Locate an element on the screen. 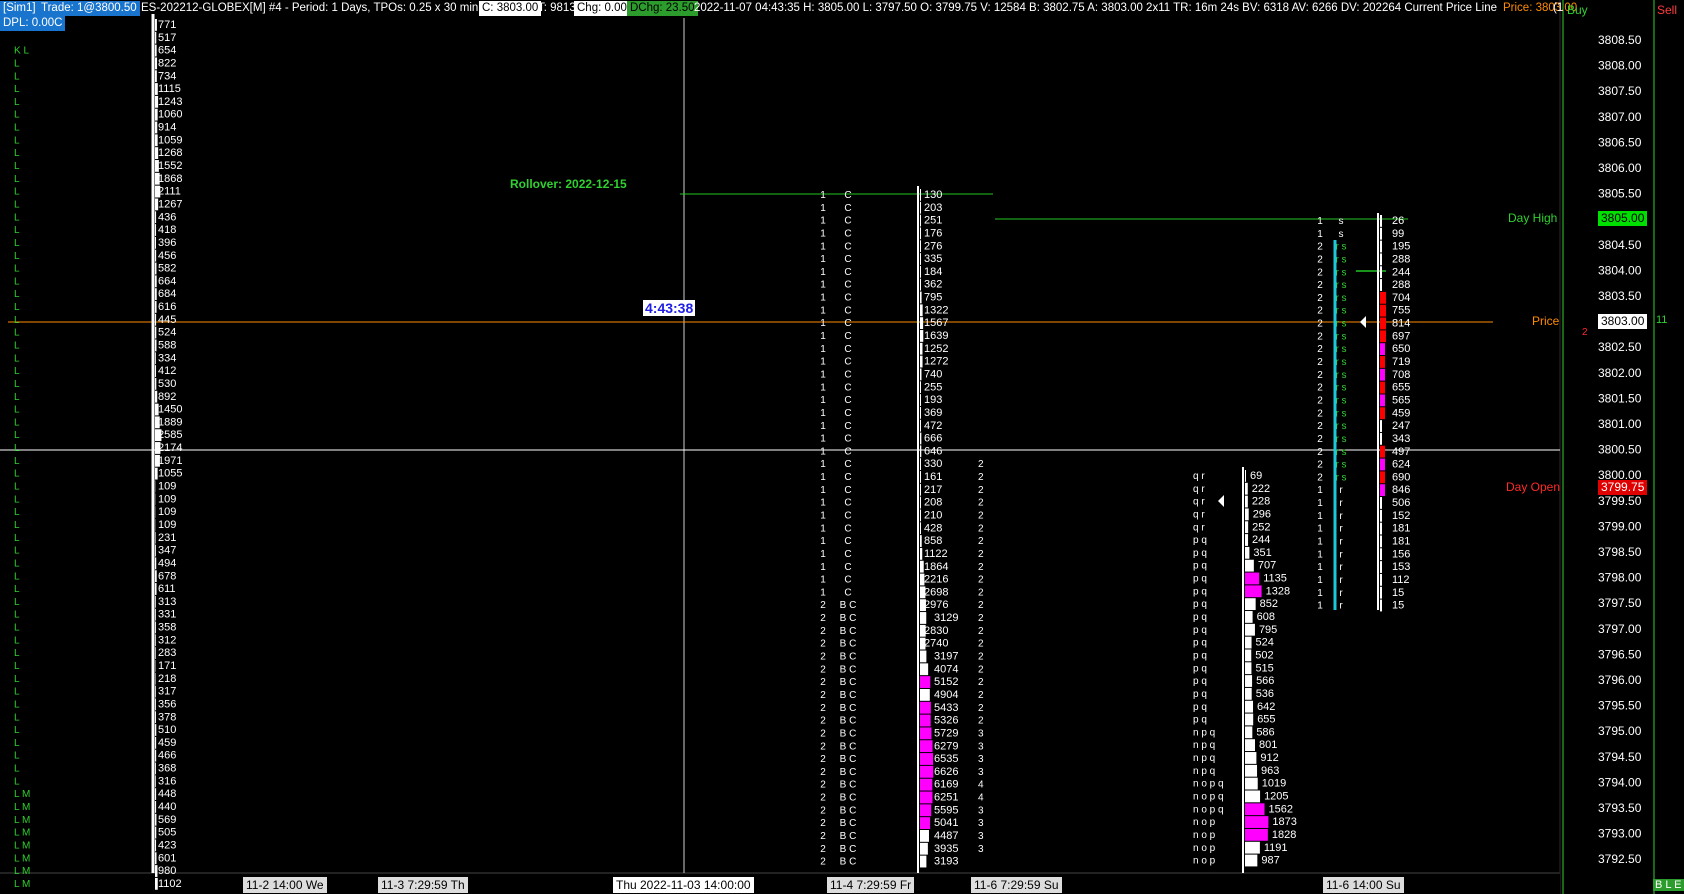 Image resolution: width=1684 pixels, height=894 pixels. price-tick: 3801.00 is located at coordinates (1620, 424).